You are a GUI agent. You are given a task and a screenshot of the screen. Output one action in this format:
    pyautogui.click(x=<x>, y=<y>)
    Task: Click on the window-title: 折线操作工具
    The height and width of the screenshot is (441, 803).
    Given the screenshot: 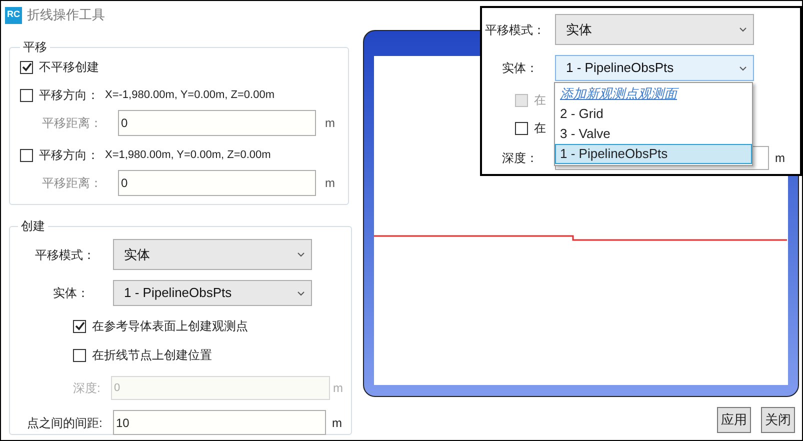 What is the action you would take?
    pyautogui.click(x=66, y=15)
    